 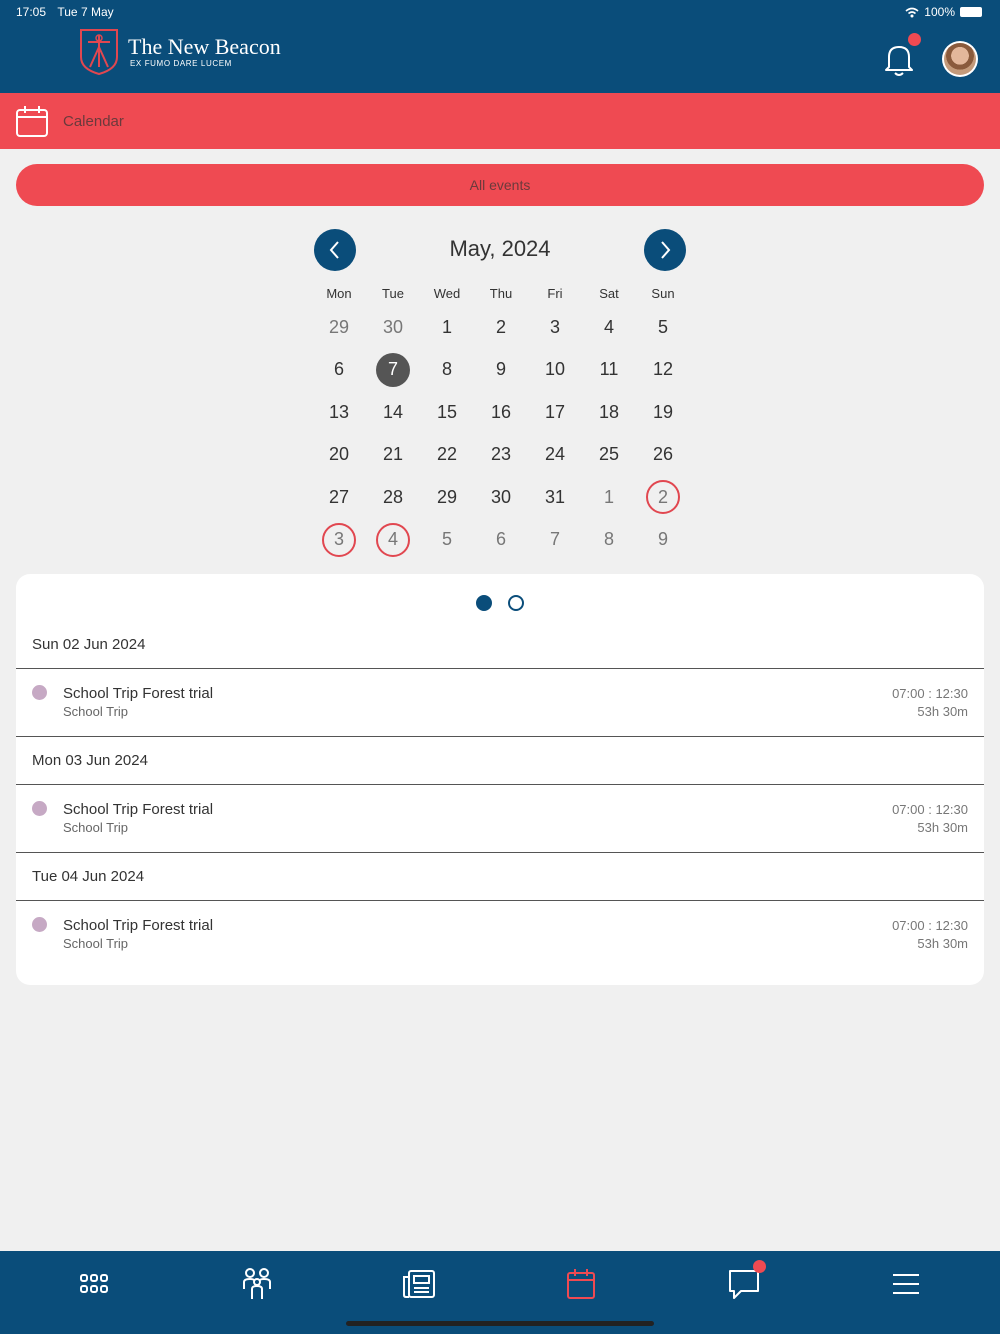 I want to click on day-number: 20, so click(x=339, y=454).